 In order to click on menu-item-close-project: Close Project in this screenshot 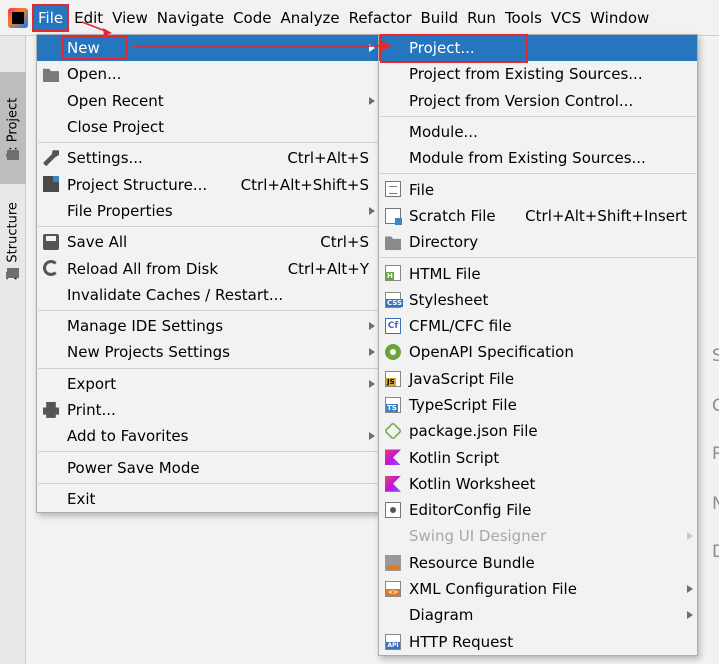, I will do `click(208, 127)`.